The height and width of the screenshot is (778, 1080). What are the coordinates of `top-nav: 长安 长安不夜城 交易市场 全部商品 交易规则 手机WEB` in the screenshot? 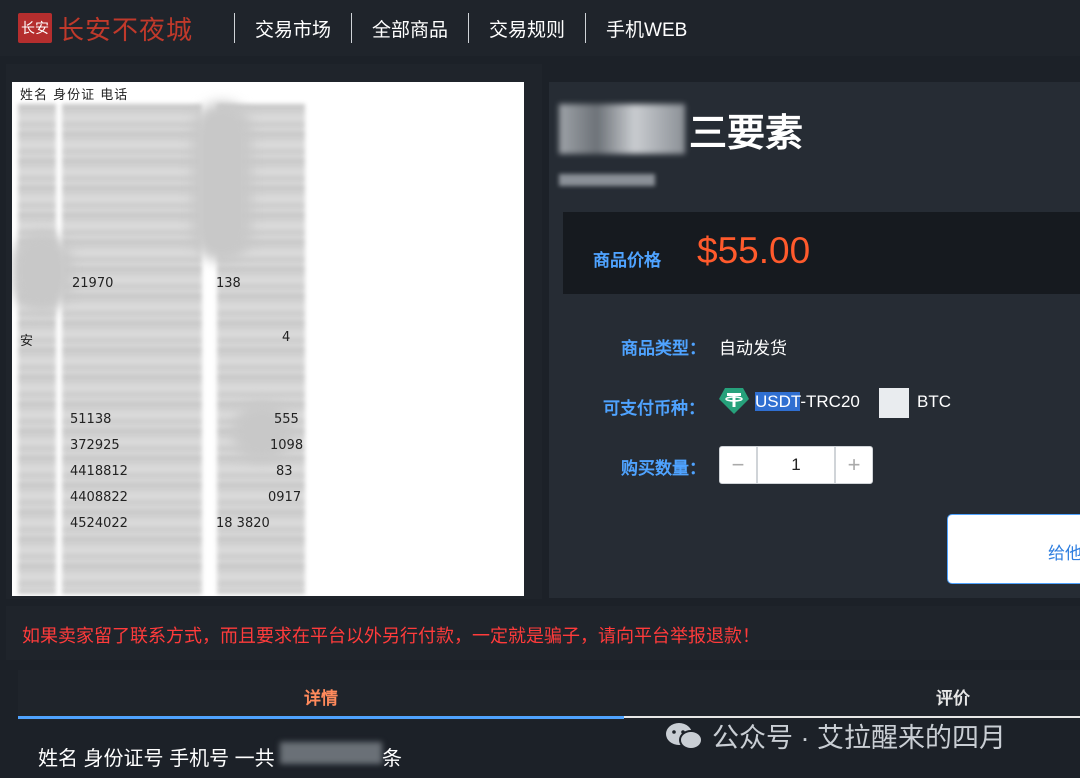 It's located at (540, 28).